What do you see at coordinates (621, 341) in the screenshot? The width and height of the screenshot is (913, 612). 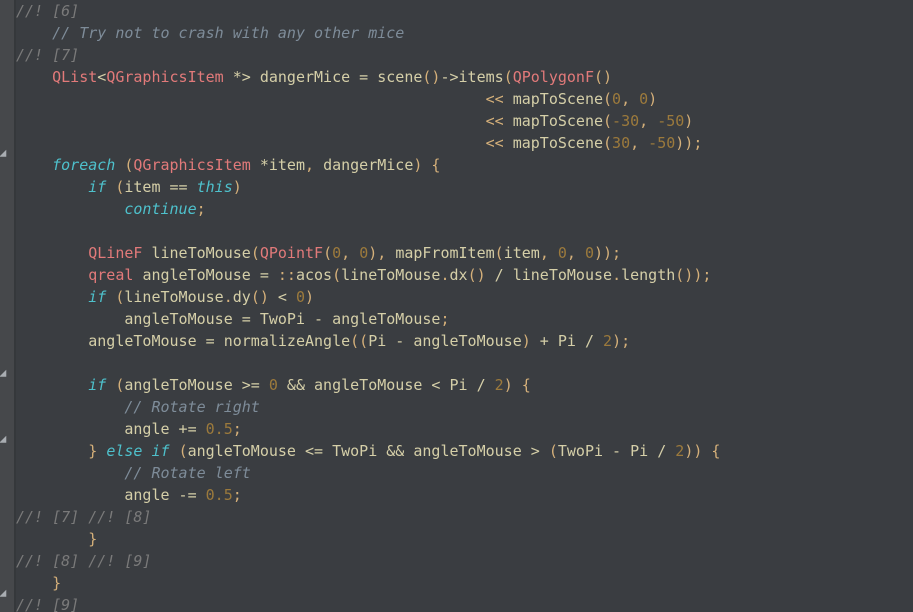 I see `code-token: );` at bounding box center [621, 341].